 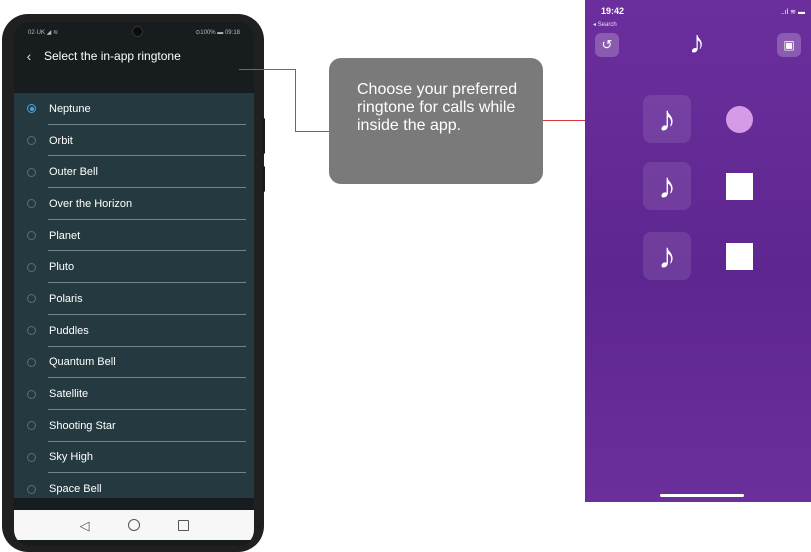 I want to click on back-arrow-icon: ‹, so click(x=27, y=56).